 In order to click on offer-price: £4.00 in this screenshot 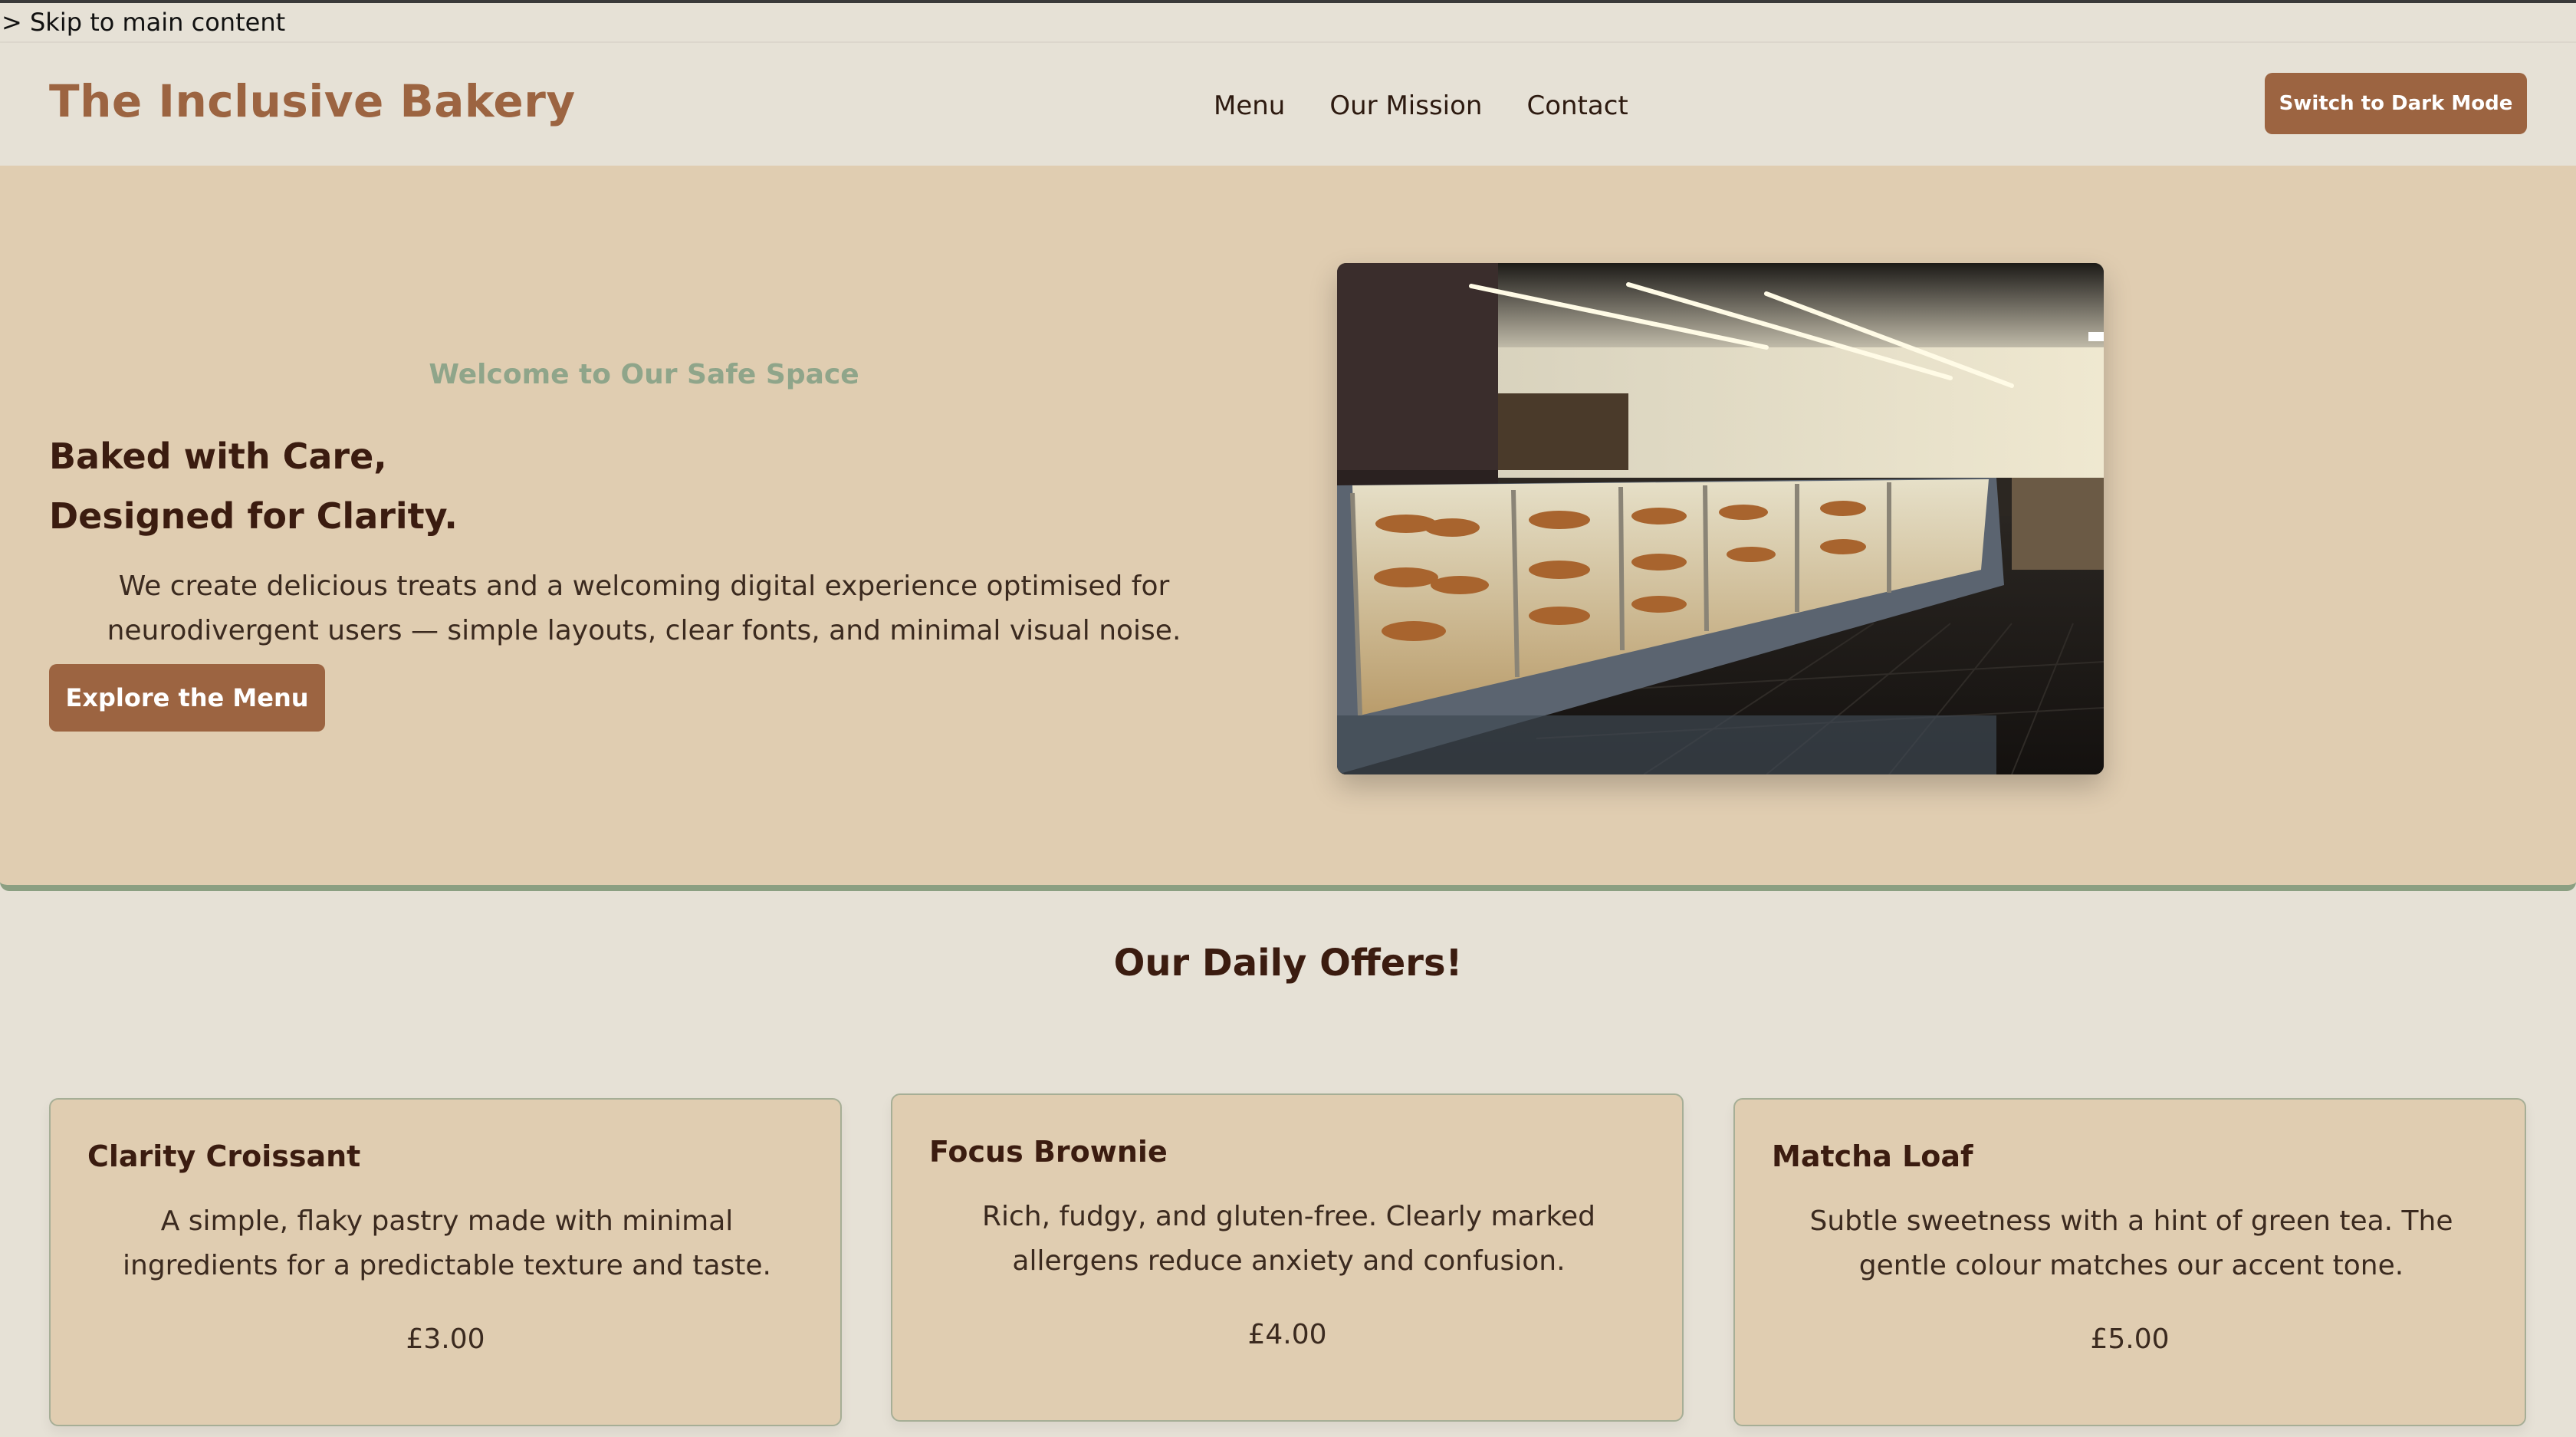, I will do `click(1287, 1334)`.